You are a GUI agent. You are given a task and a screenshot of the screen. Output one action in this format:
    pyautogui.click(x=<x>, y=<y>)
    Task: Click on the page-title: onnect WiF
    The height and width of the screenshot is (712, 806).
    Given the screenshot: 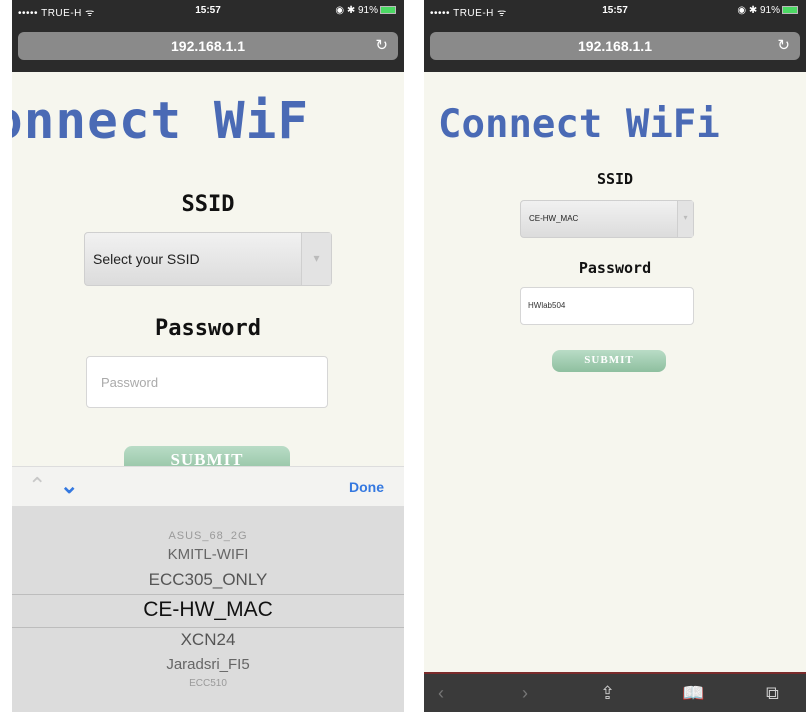 What is the action you would take?
    pyautogui.click(x=161, y=121)
    